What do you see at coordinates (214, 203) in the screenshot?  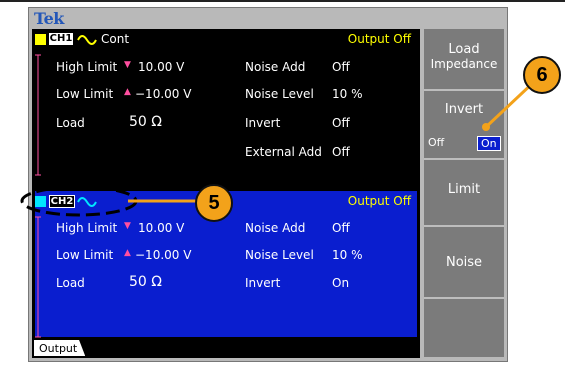 I see `callout-5: 5` at bounding box center [214, 203].